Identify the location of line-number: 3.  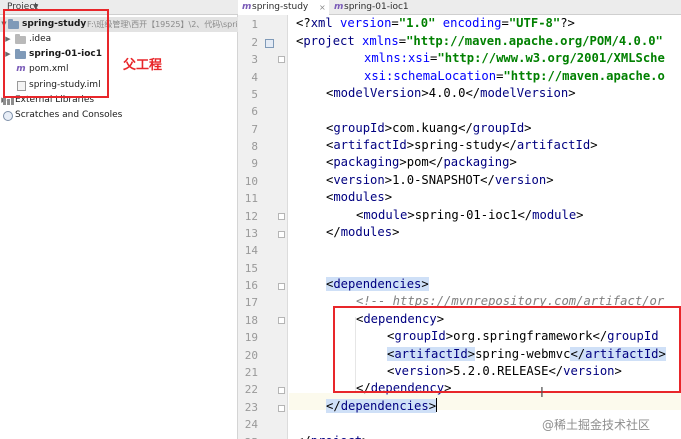
(254, 59).